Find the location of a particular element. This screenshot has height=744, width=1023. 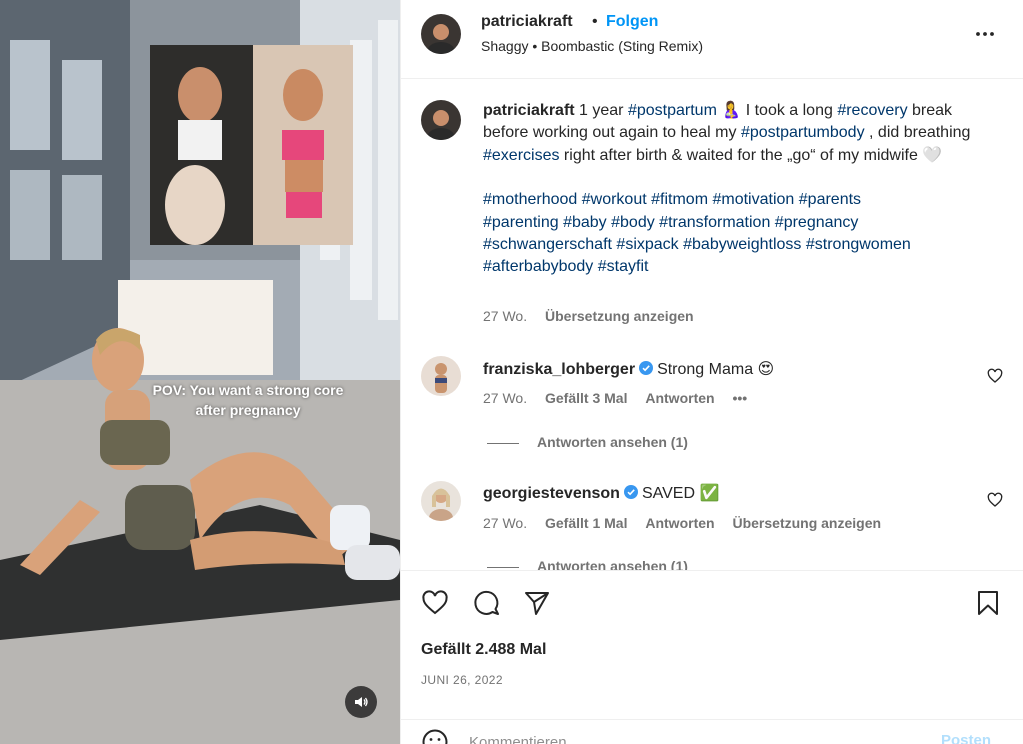

follow-button: Folgen is located at coordinates (632, 22).